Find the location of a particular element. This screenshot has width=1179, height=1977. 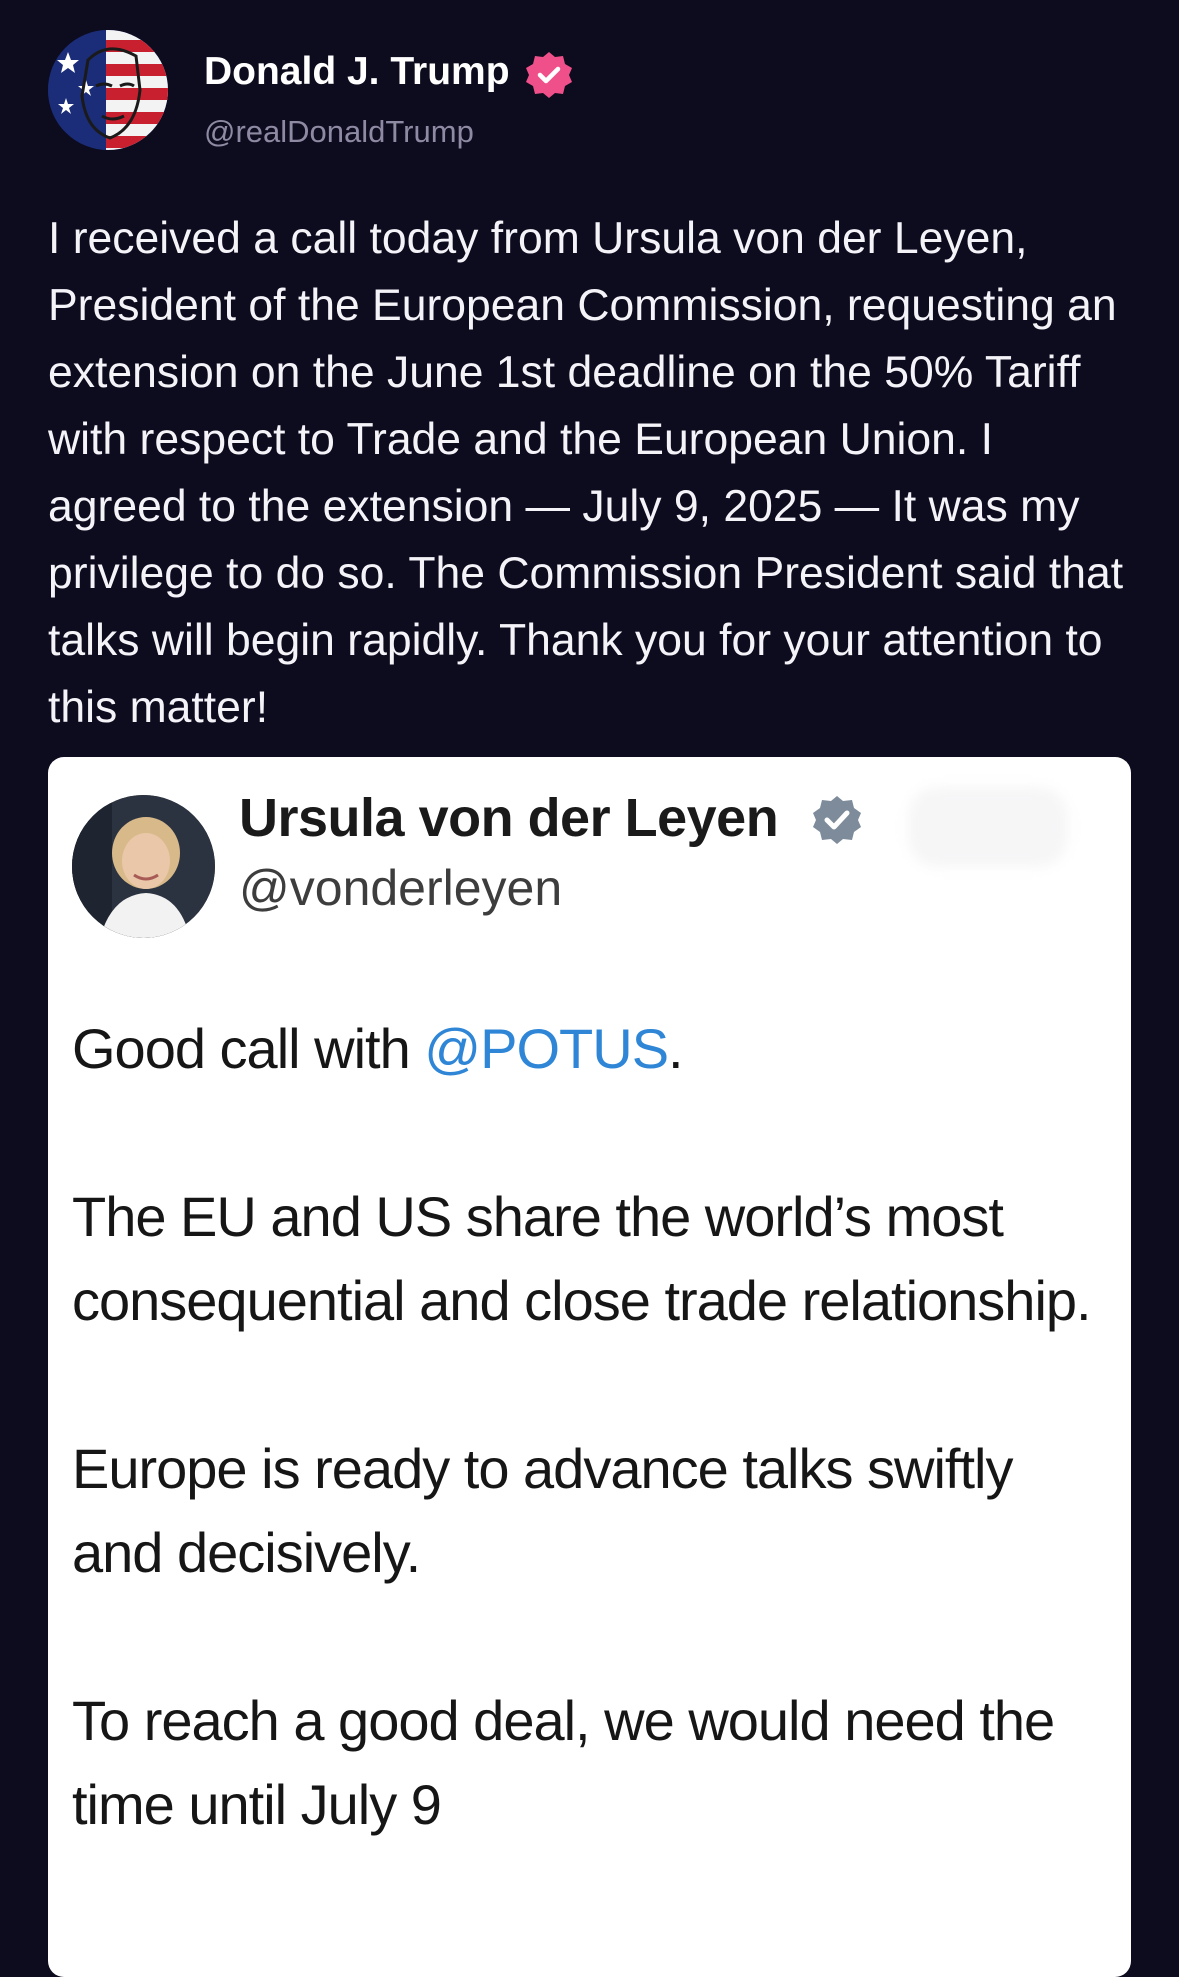

flag-portrait-icon is located at coordinates (108, 90).